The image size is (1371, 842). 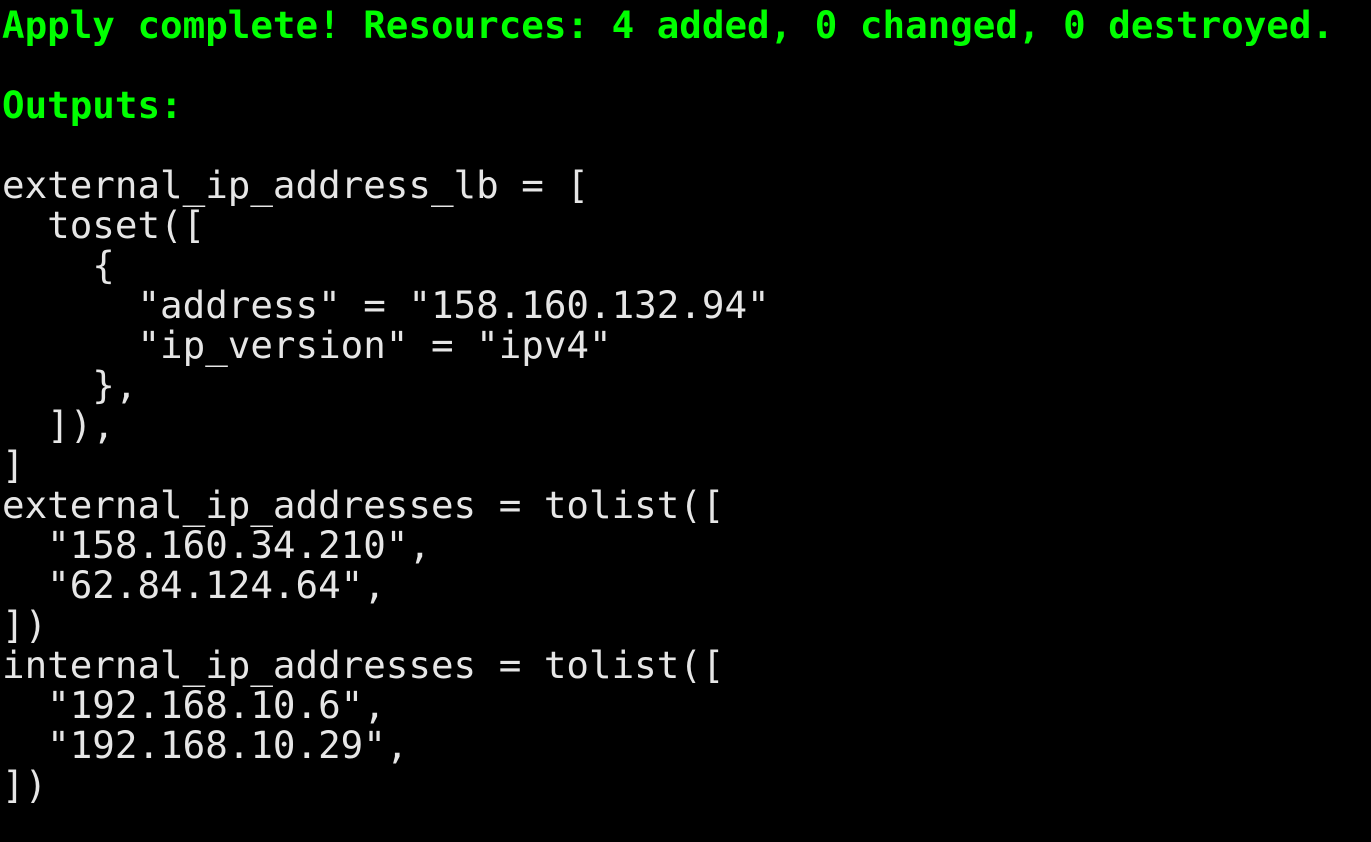 What do you see at coordinates (307, 345) in the screenshot?
I see `output-line: "ip_version" = "ipv4"` at bounding box center [307, 345].